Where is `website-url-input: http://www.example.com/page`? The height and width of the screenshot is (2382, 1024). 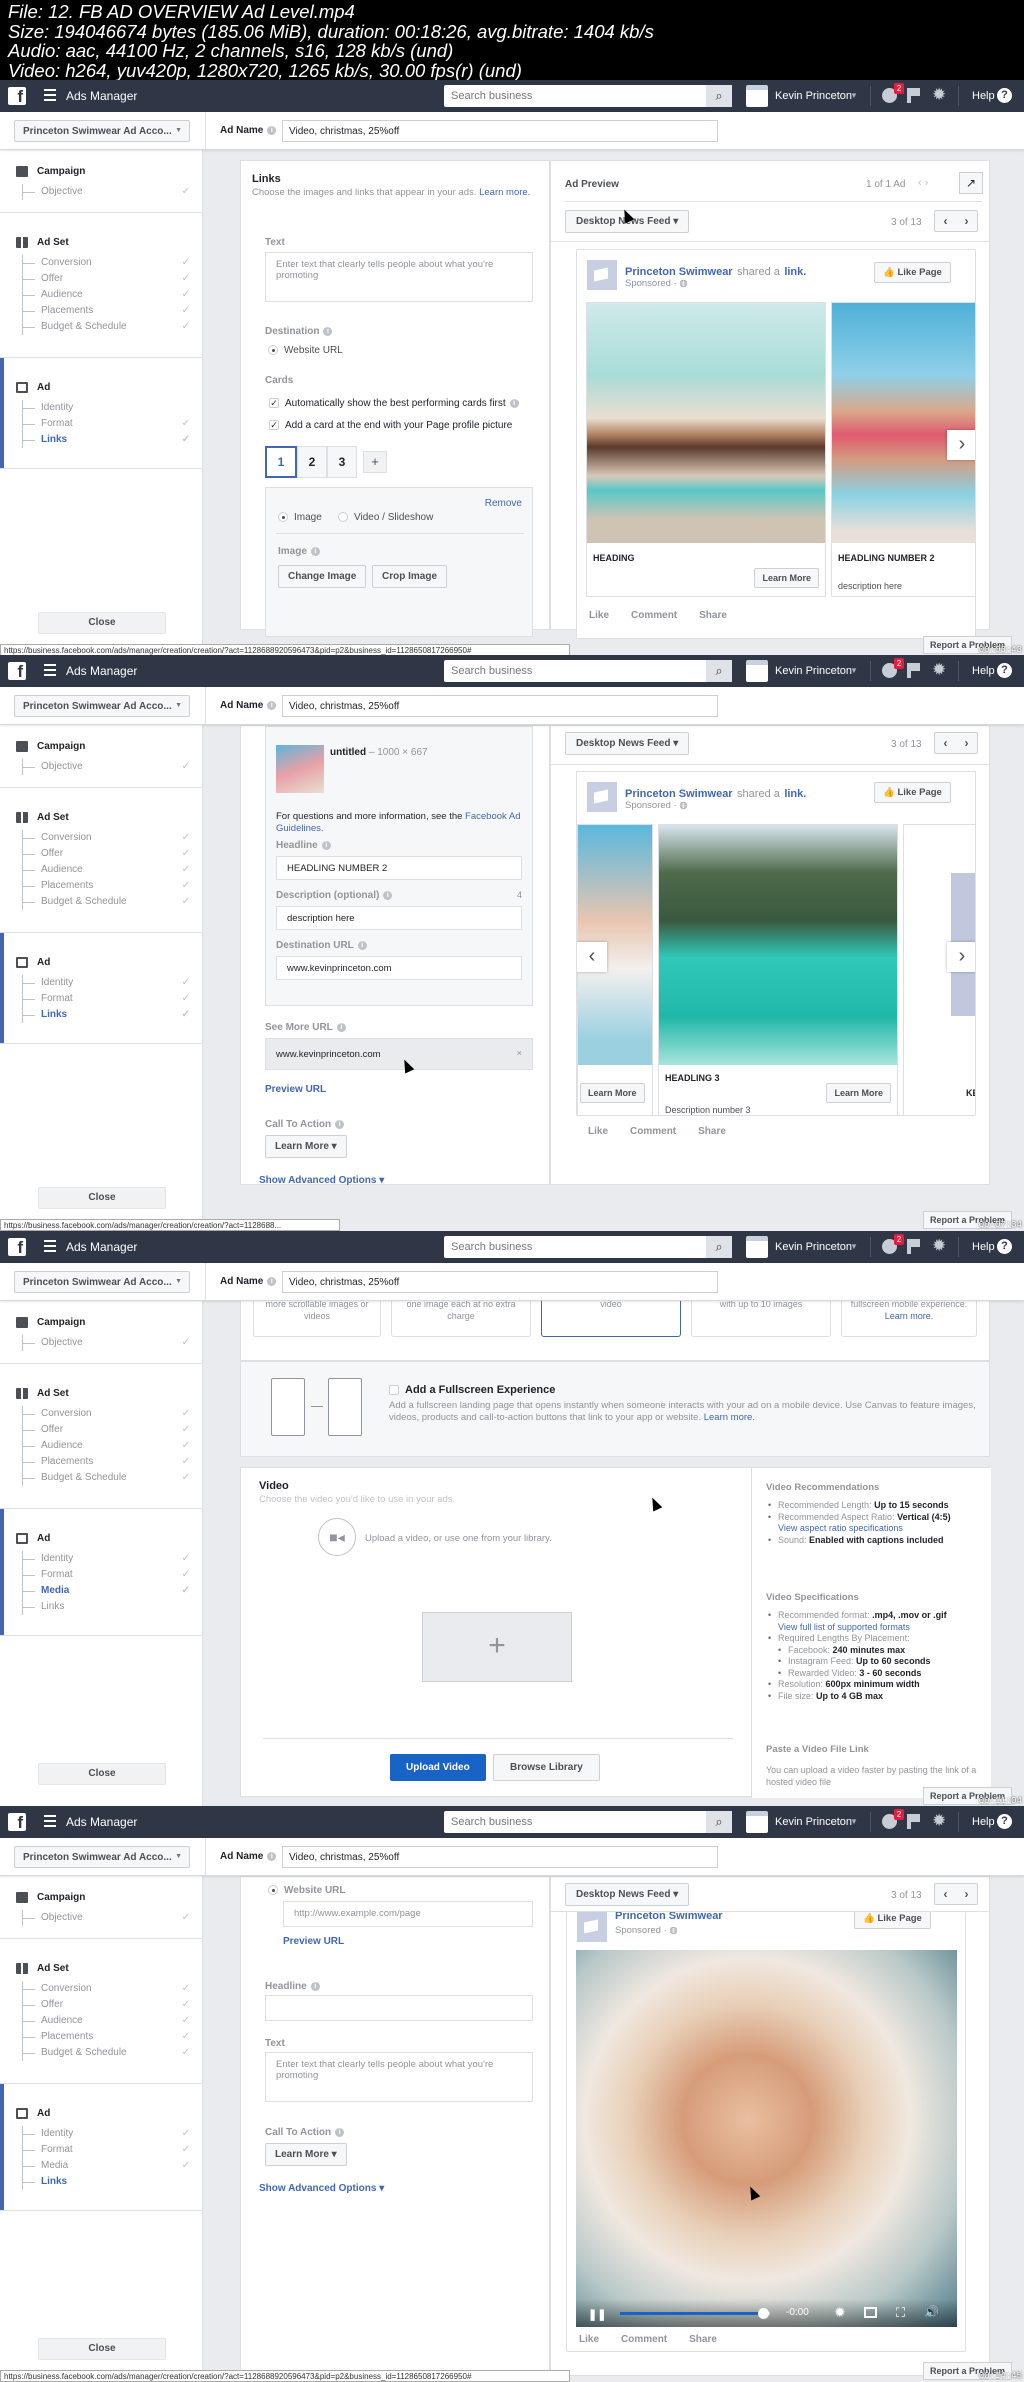
website-url-input: http://www.example.com/page is located at coordinates (408, 1914).